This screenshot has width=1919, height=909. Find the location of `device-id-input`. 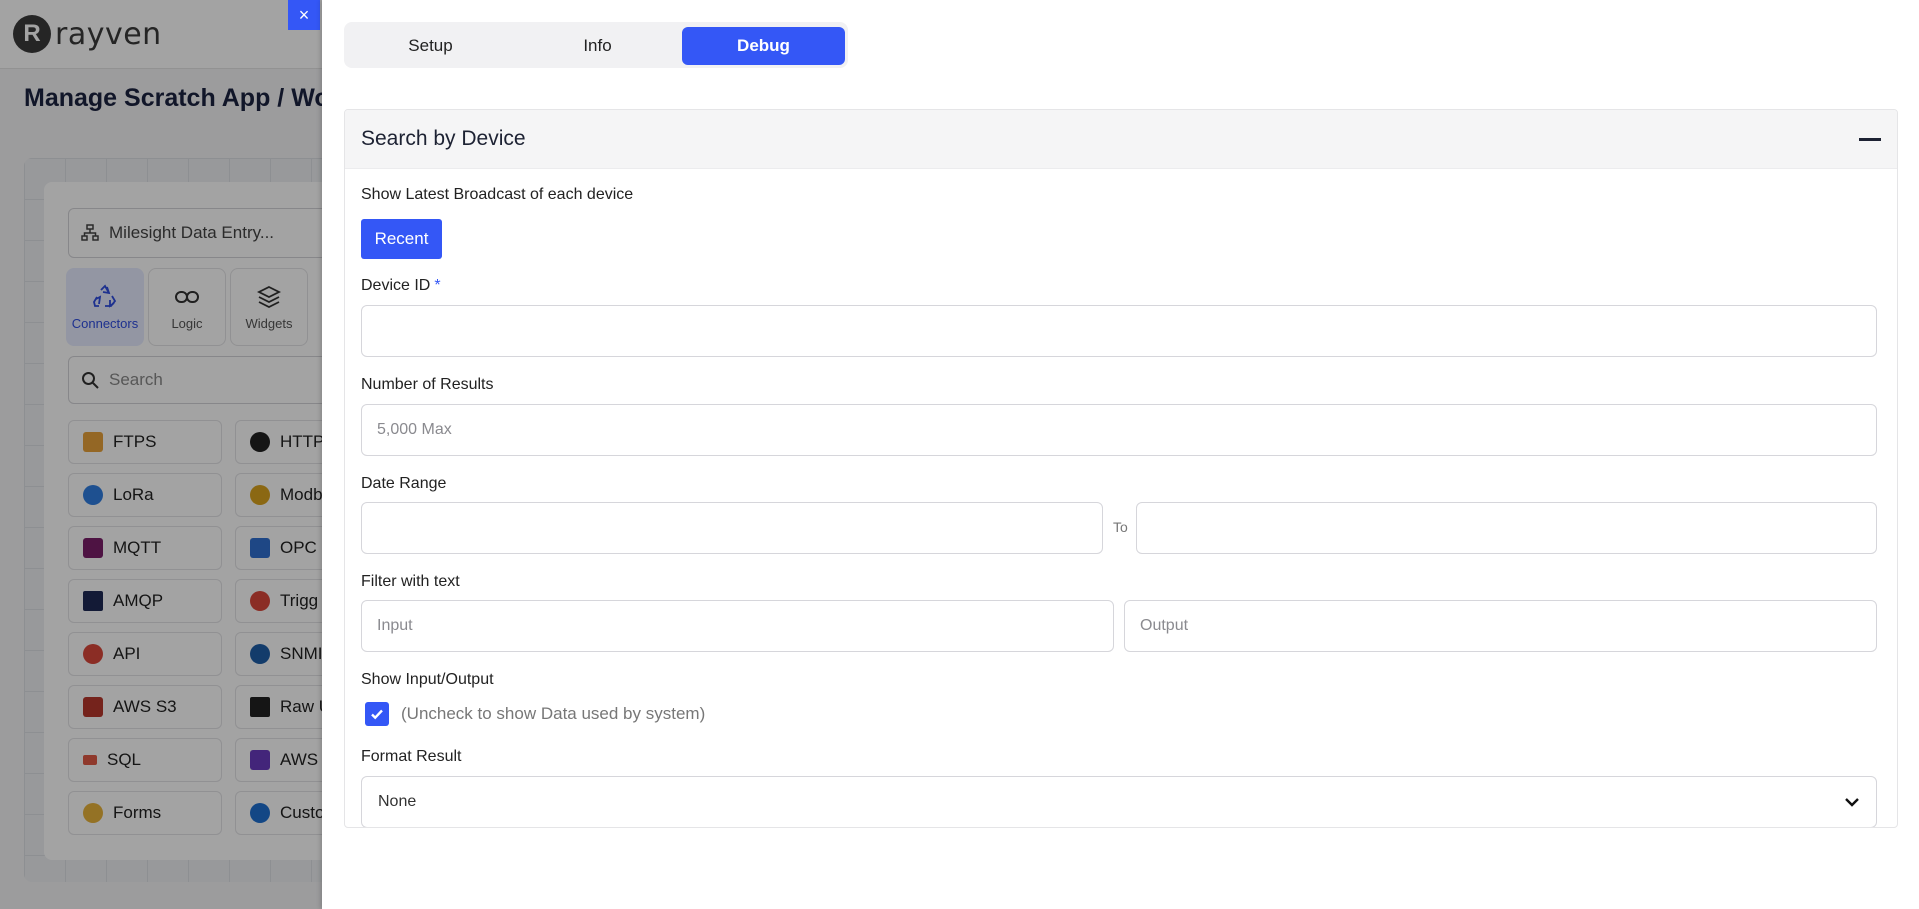

device-id-input is located at coordinates (1119, 331).